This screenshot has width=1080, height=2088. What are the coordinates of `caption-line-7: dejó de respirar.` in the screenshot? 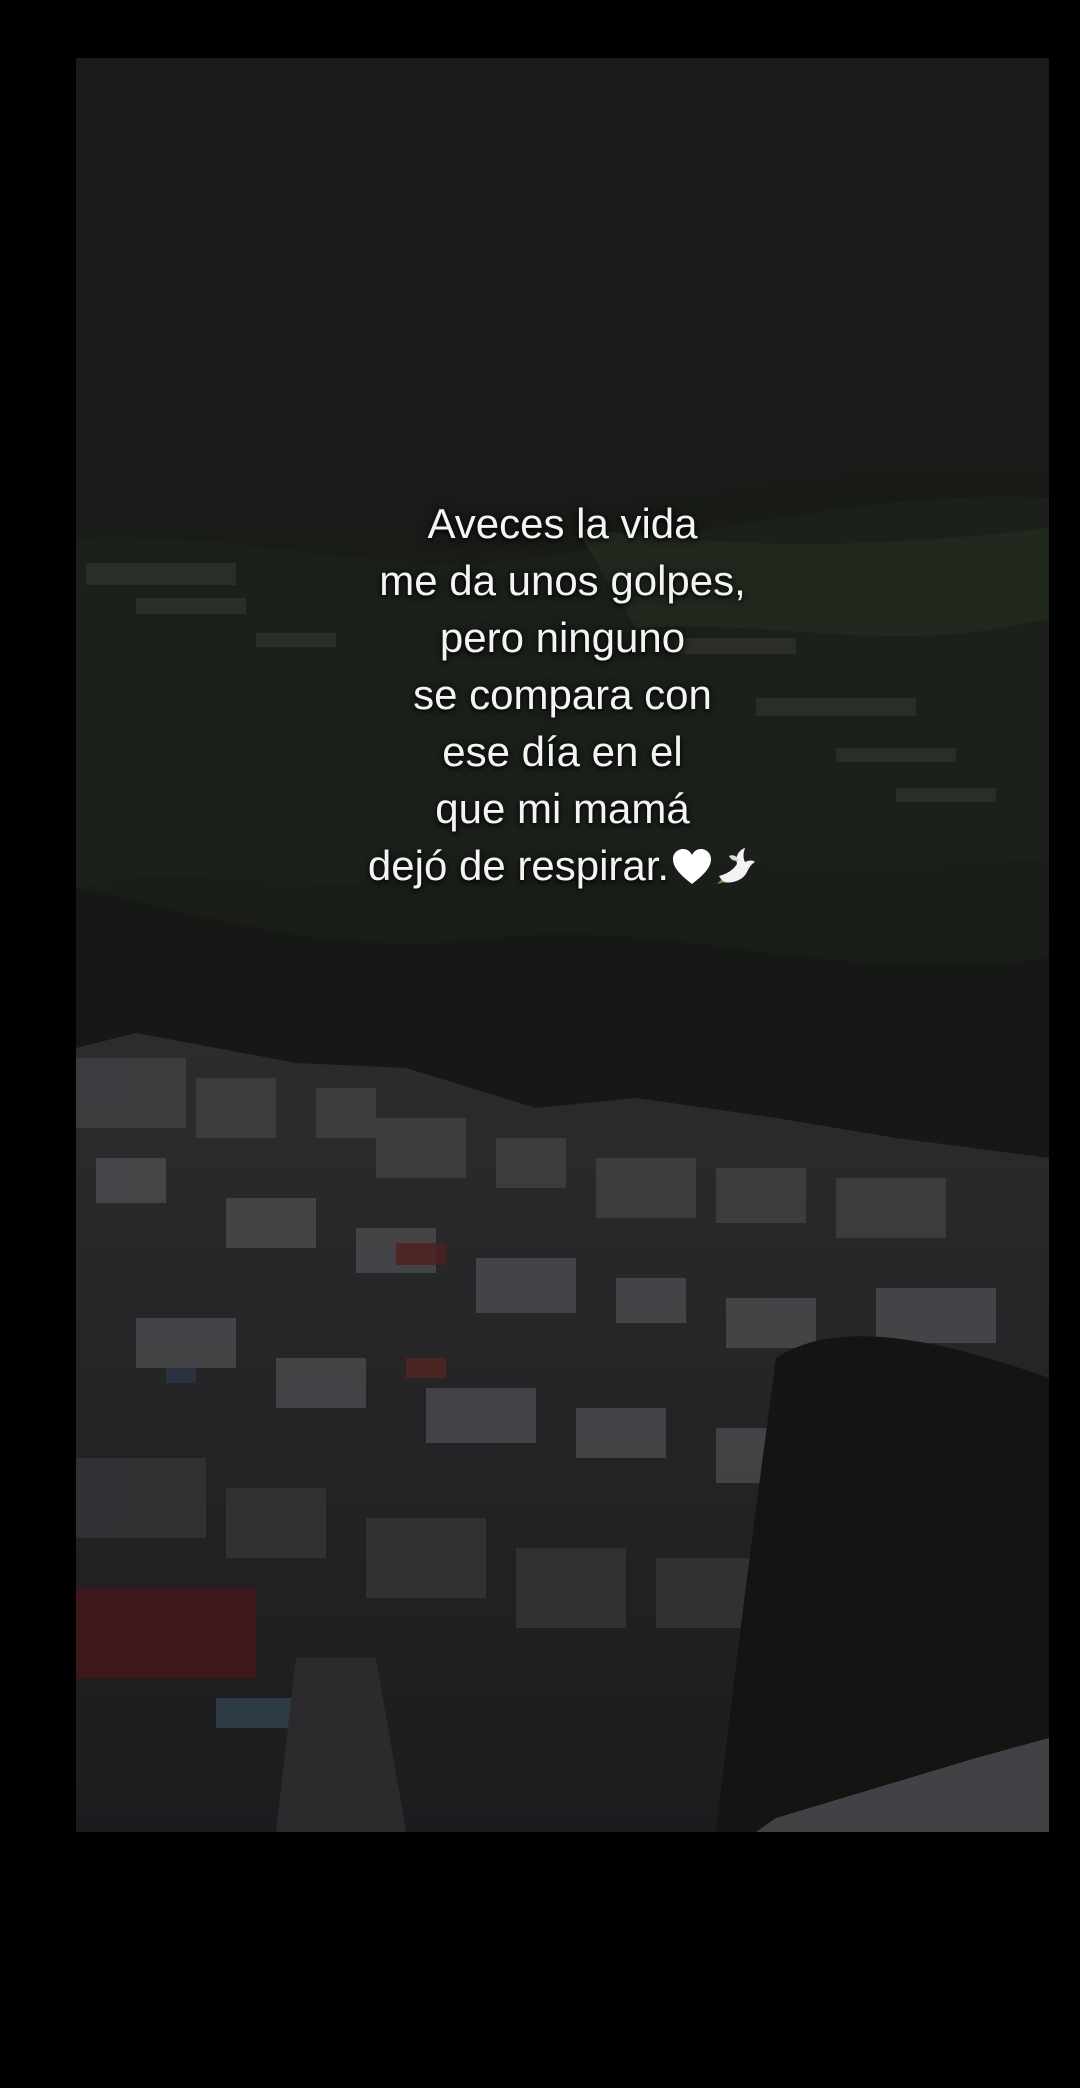 It's located at (562, 868).